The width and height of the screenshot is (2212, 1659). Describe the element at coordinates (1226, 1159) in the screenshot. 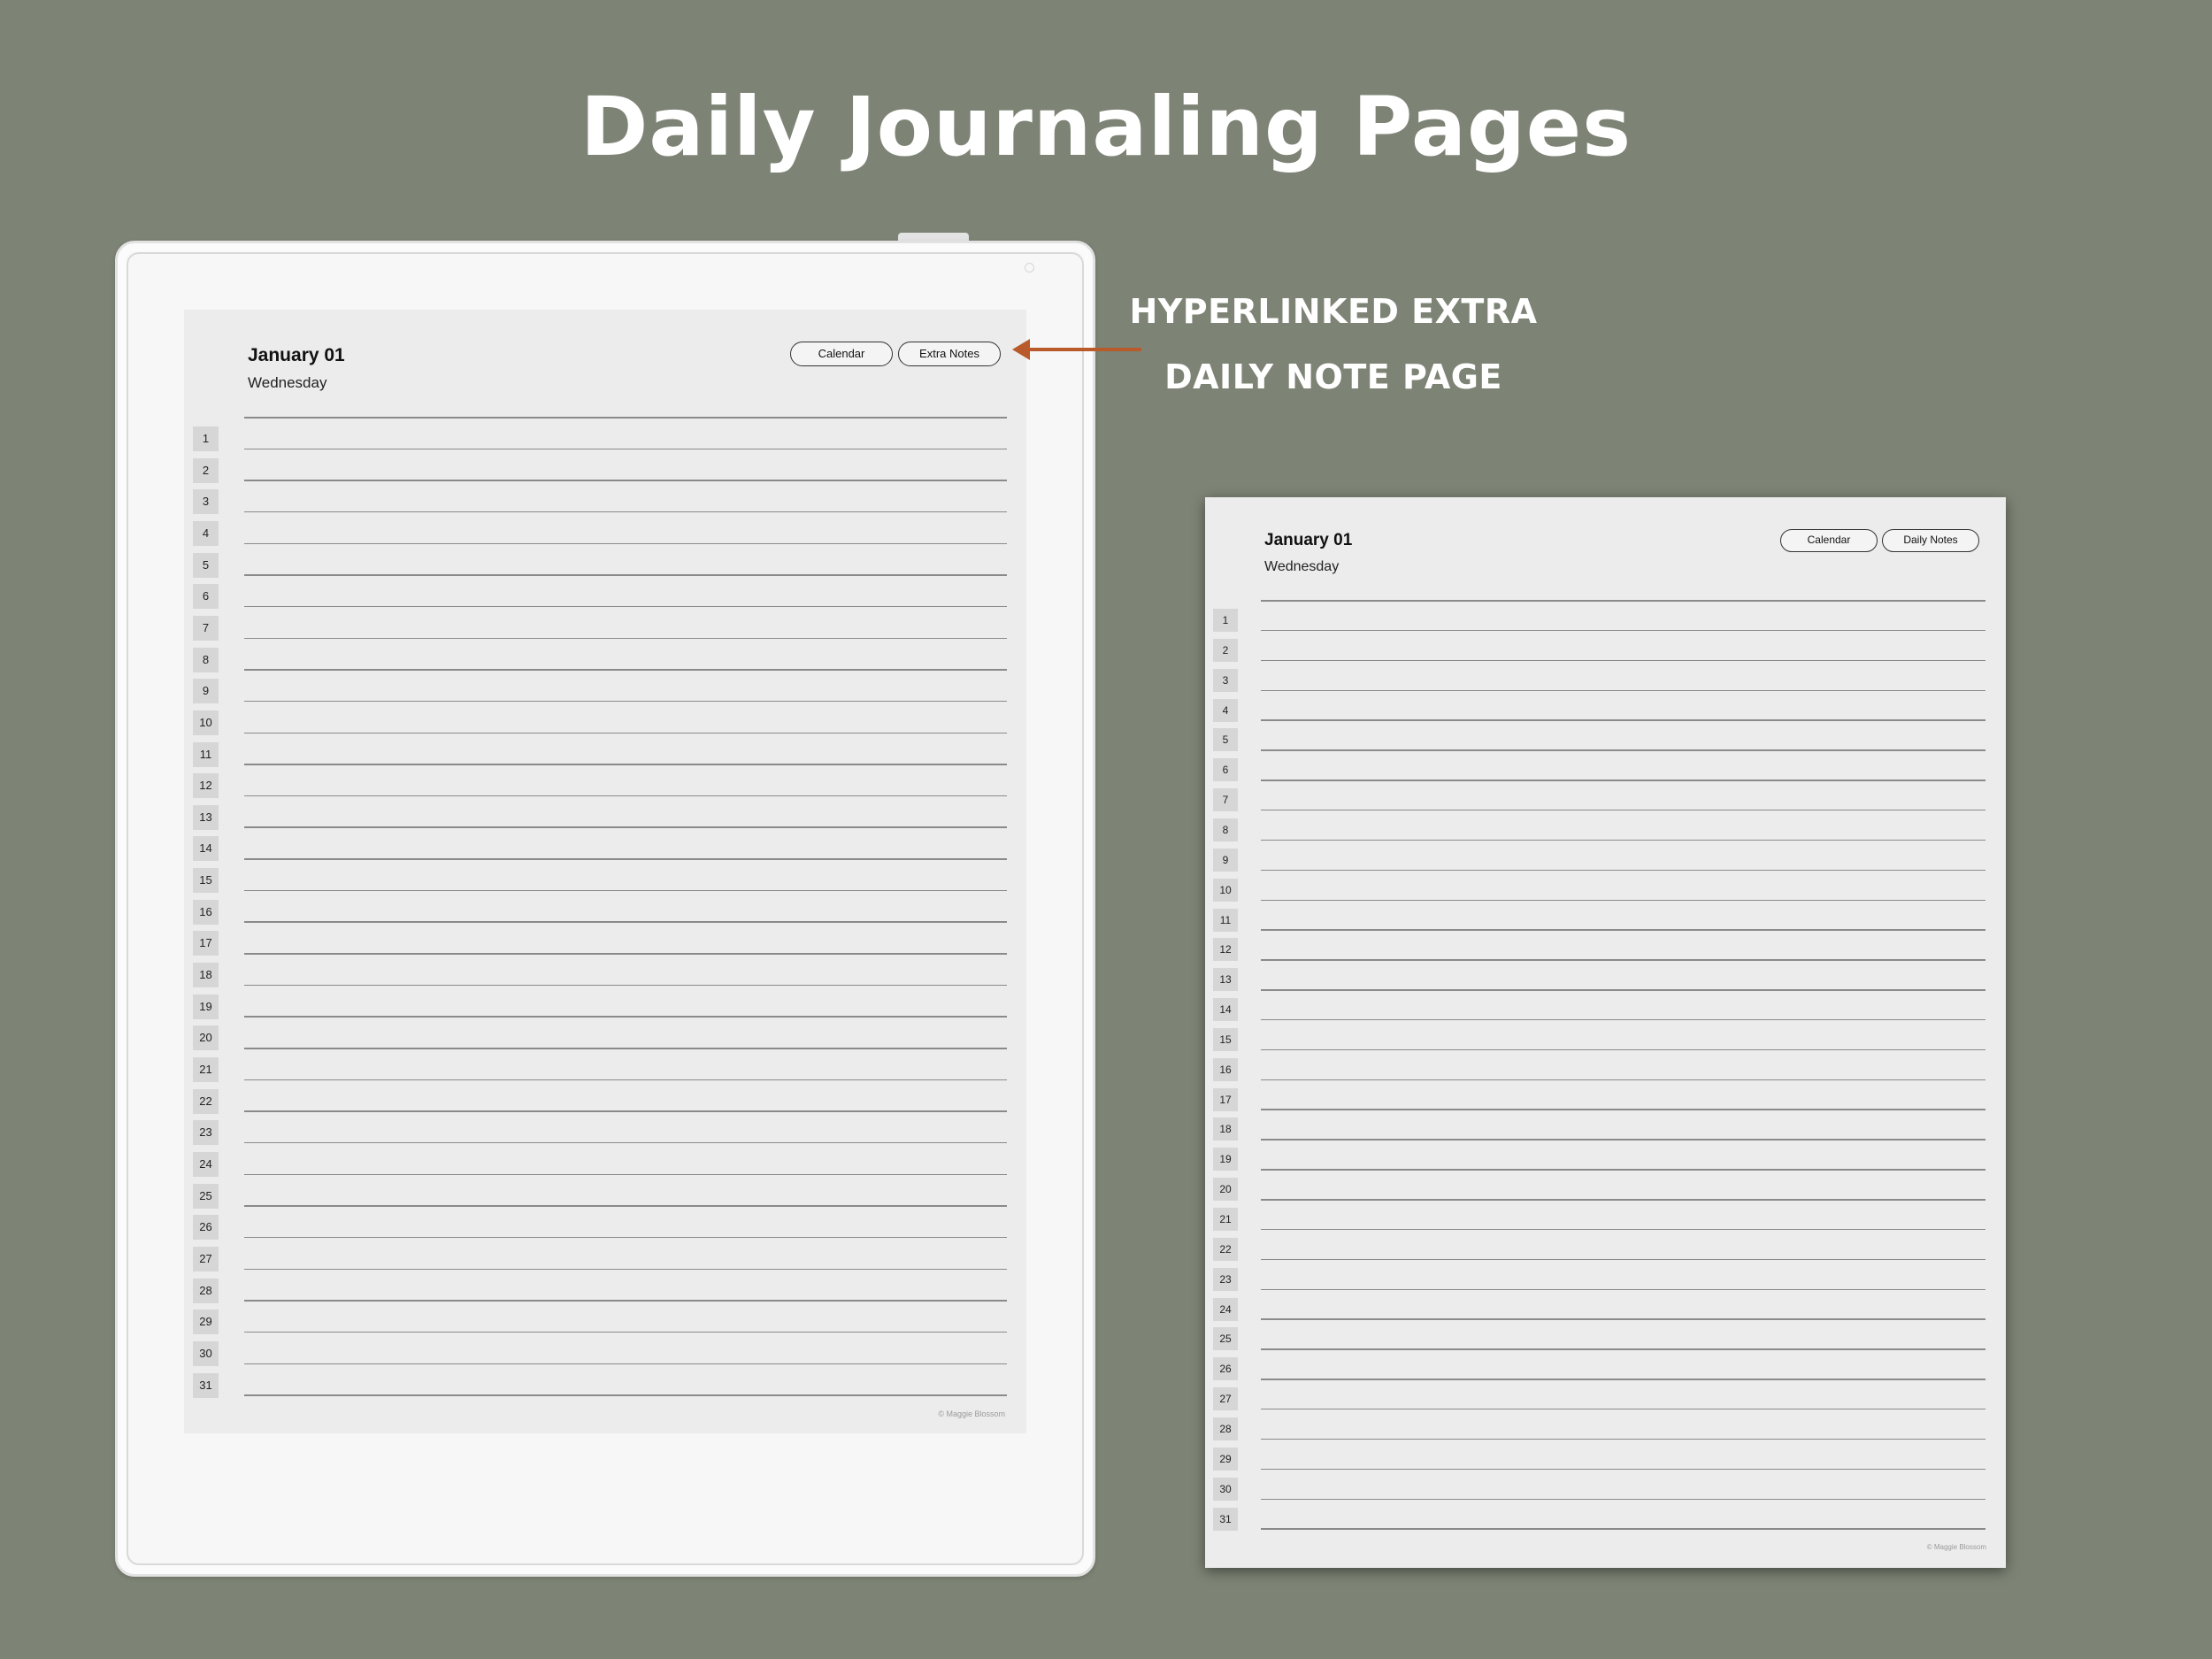

I see `line-number: 19` at that location.